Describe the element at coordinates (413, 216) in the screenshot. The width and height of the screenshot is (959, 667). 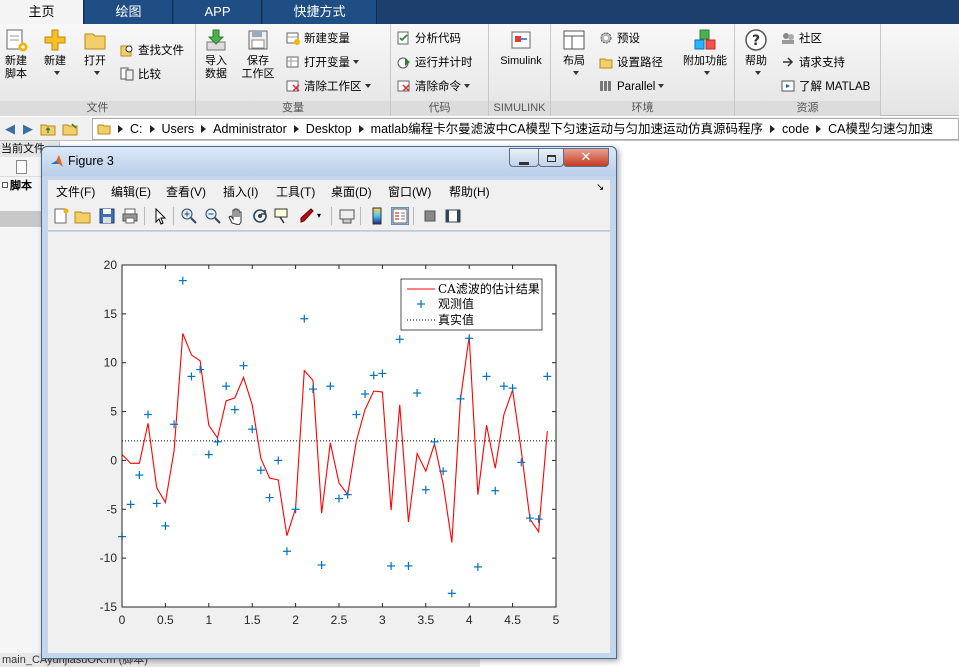
I see `toolbar-separator` at that location.